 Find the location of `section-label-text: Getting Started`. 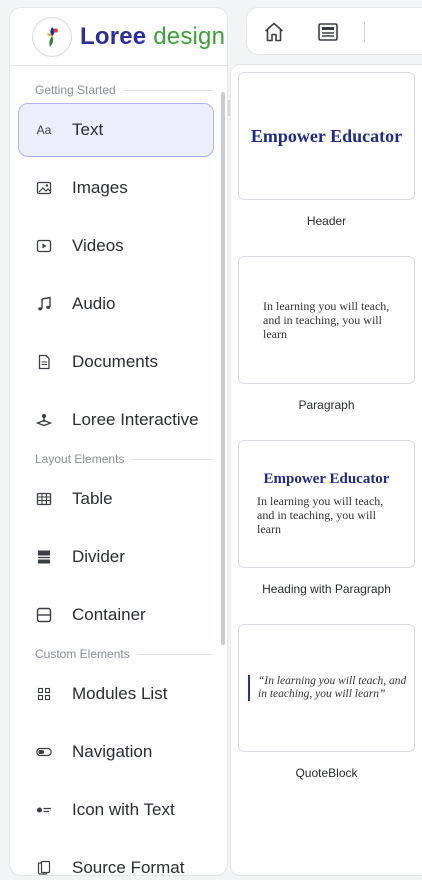

section-label-text: Getting Started is located at coordinates (75, 90).